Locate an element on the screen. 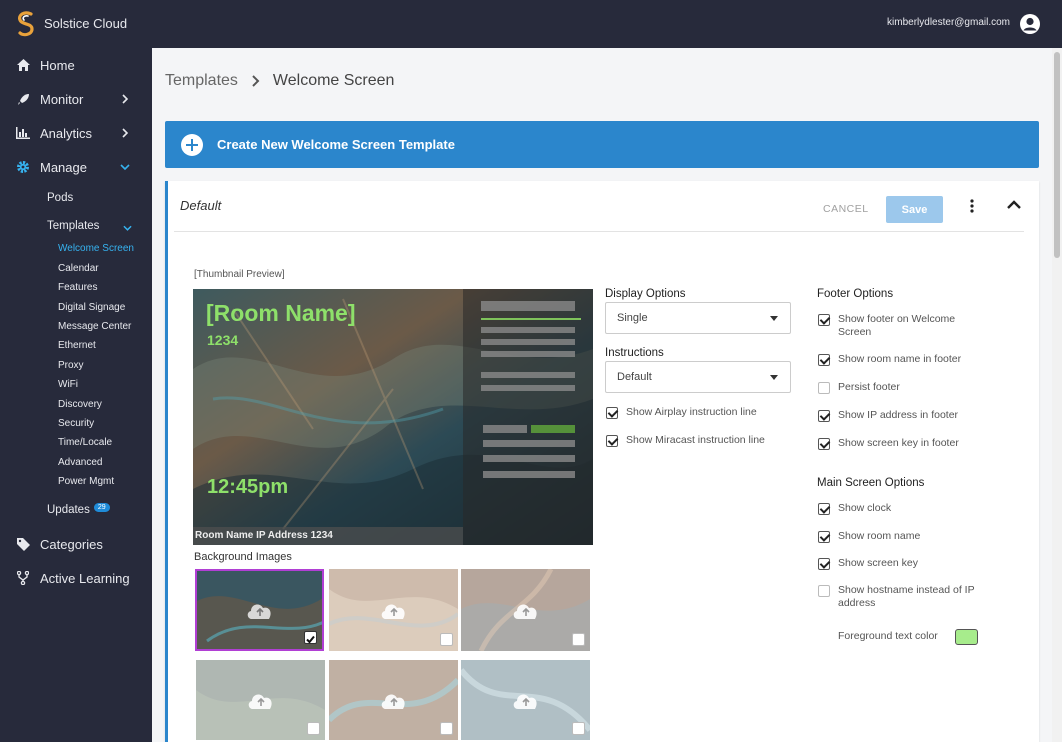 This screenshot has width=1062, height=742. checkbox-label: Show screen key in footer is located at coordinates (898, 443).